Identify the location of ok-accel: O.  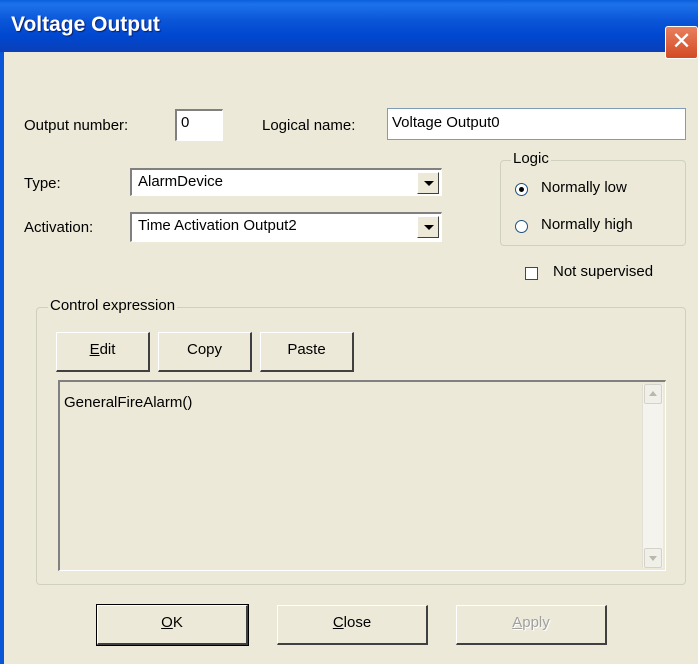
(167, 622).